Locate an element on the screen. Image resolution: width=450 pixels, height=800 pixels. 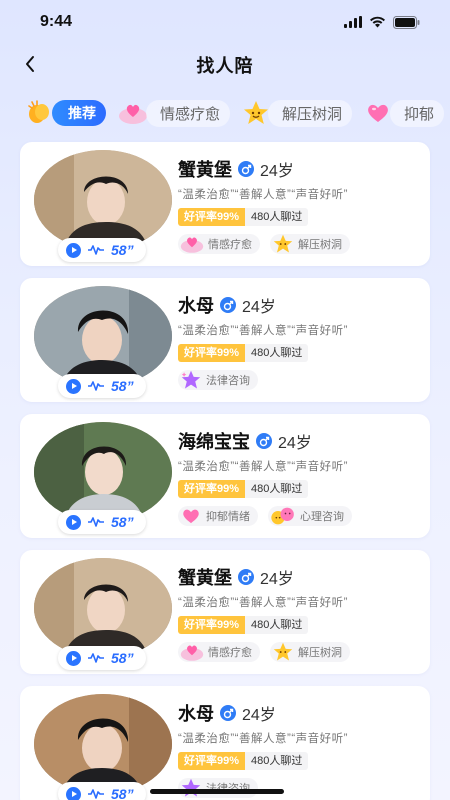
home-indicator is located at coordinates (217, 791).